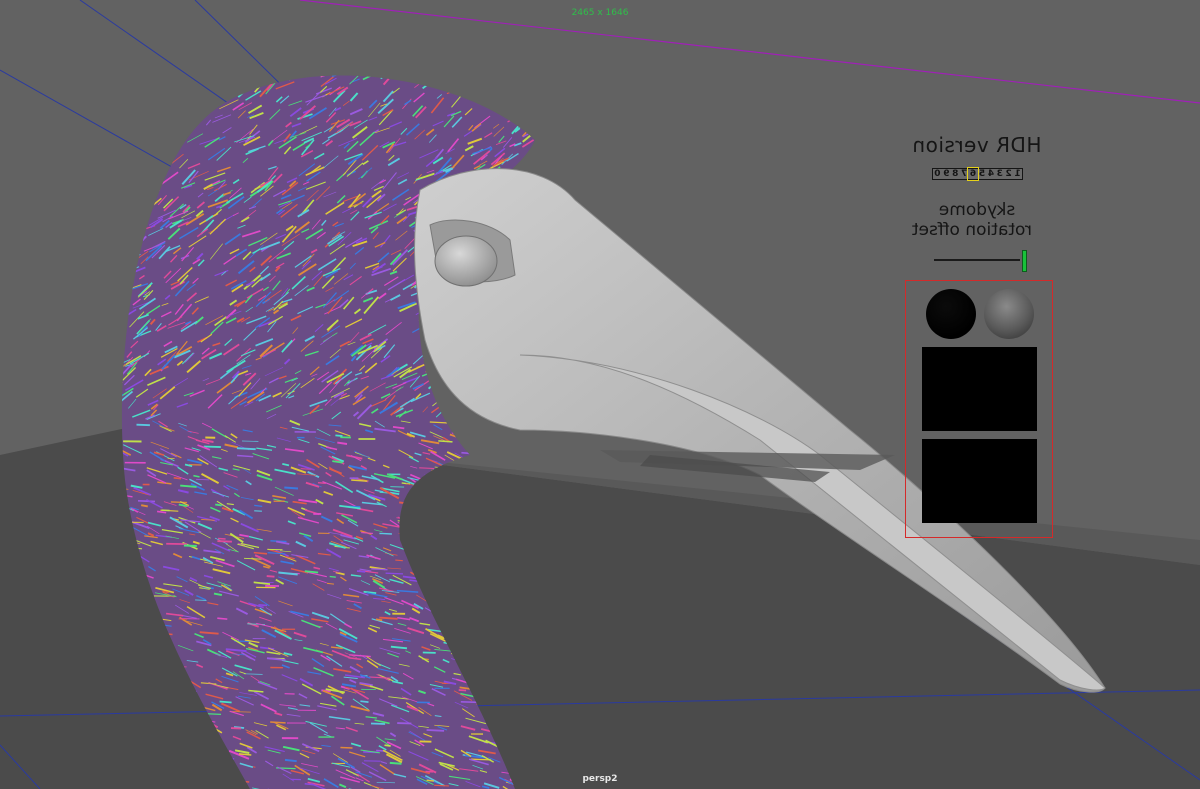 This screenshot has height=789, width=1200. Describe the element at coordinates (977, 145) in the screenshot. I see `hdr-version-title: HDR version` at that location.